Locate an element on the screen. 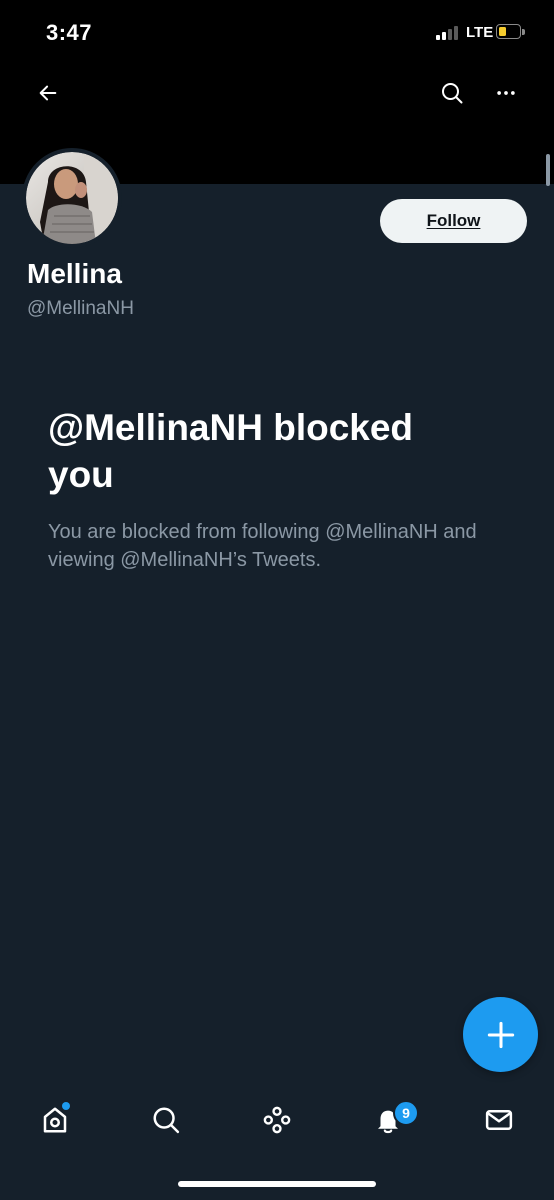 The width and height of the screenshot is (554, 1200). tab-notifications: 9 is located at coordinates (389, 1120).